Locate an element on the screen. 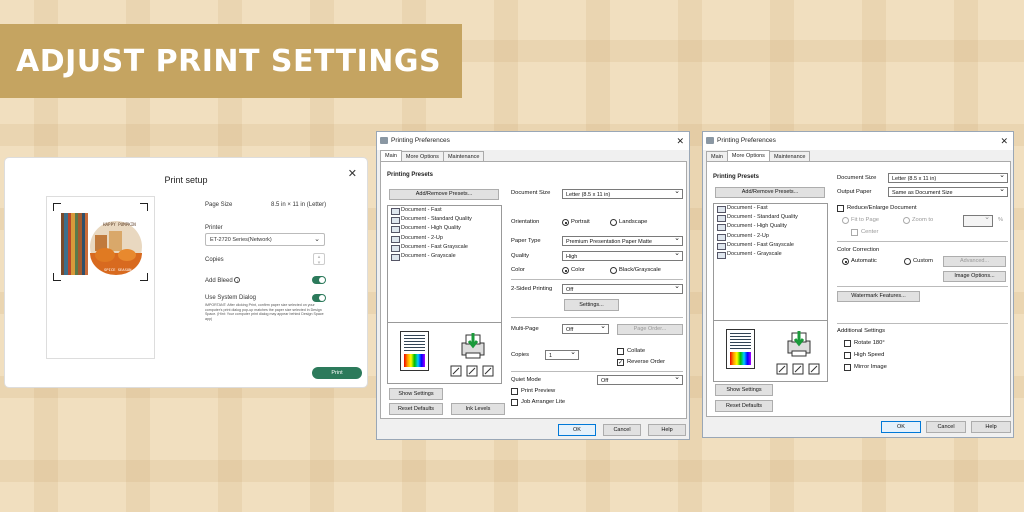  fit-to-page-label: Fit to Page is located at coordinates (865, 220).